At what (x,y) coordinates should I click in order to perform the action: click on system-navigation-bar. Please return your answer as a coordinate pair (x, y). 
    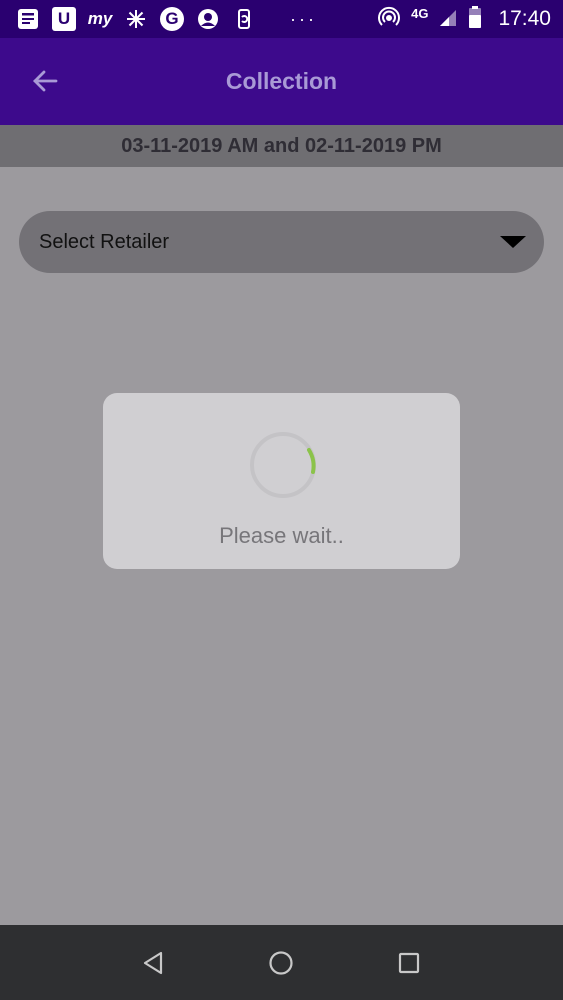
    Looking at the image, I should click on (281, 962).